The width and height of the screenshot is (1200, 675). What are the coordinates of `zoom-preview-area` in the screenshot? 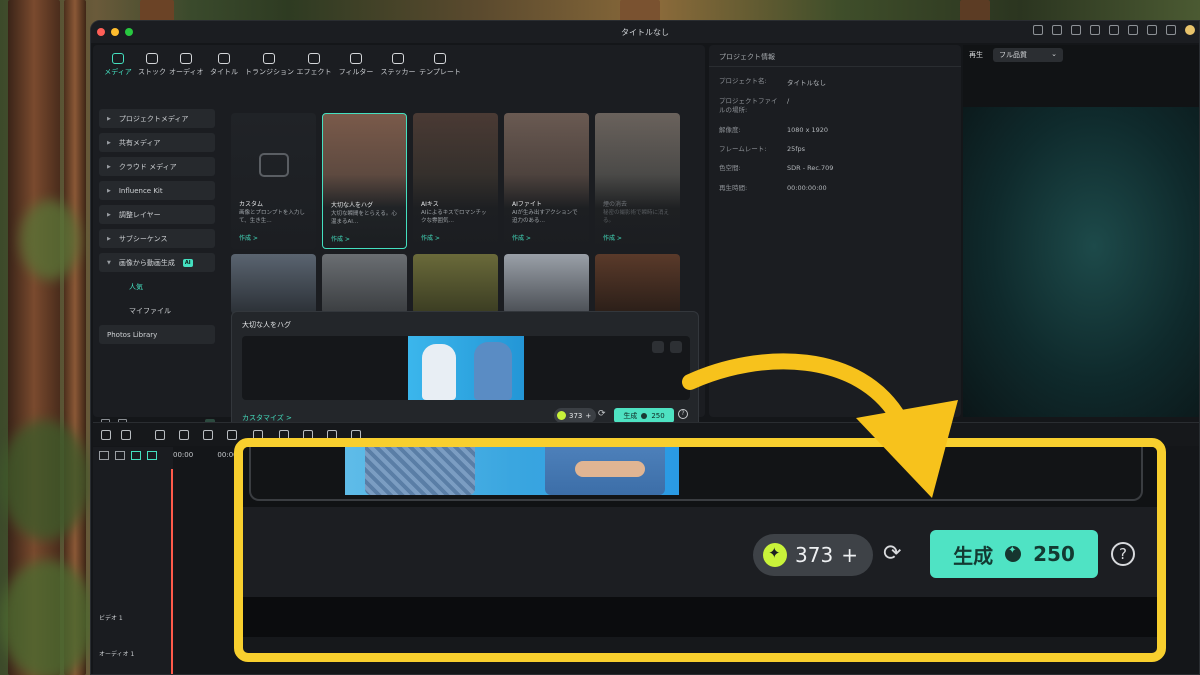 It's located at (700, 477).